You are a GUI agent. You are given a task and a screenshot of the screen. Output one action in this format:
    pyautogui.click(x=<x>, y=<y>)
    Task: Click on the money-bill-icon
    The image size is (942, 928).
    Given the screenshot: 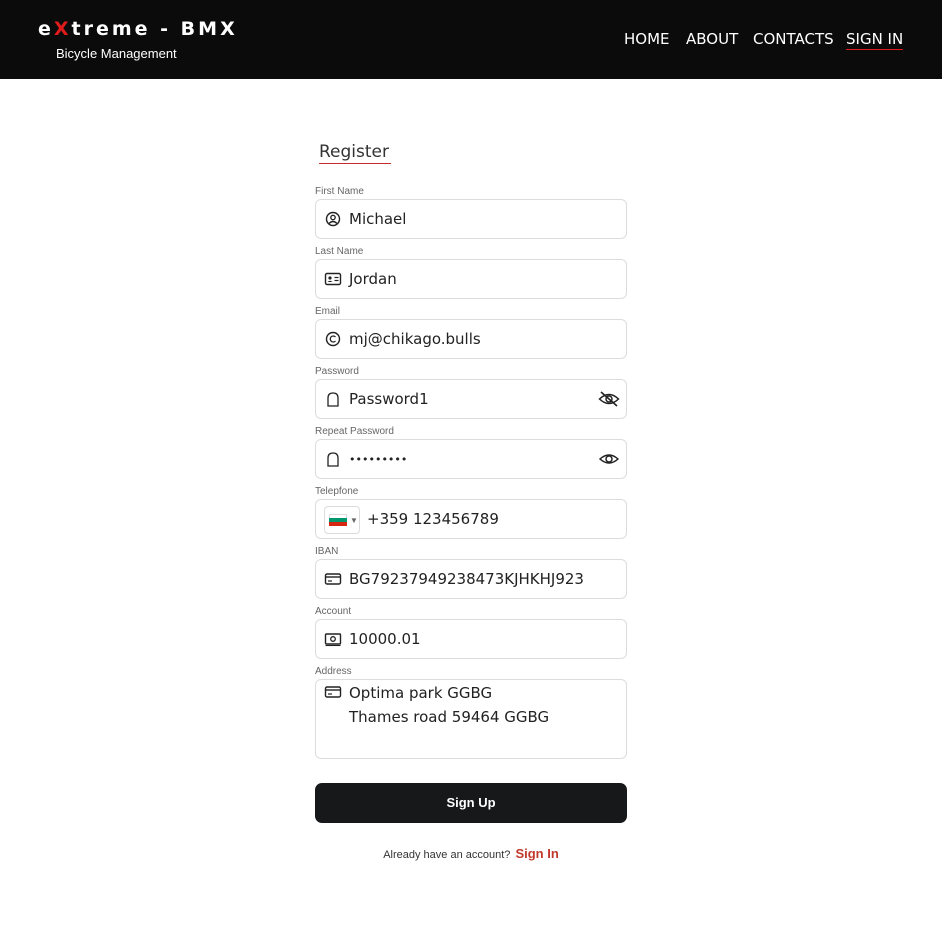 What is the action you would take?
    pyautogui.click(x=333, y=640)
    